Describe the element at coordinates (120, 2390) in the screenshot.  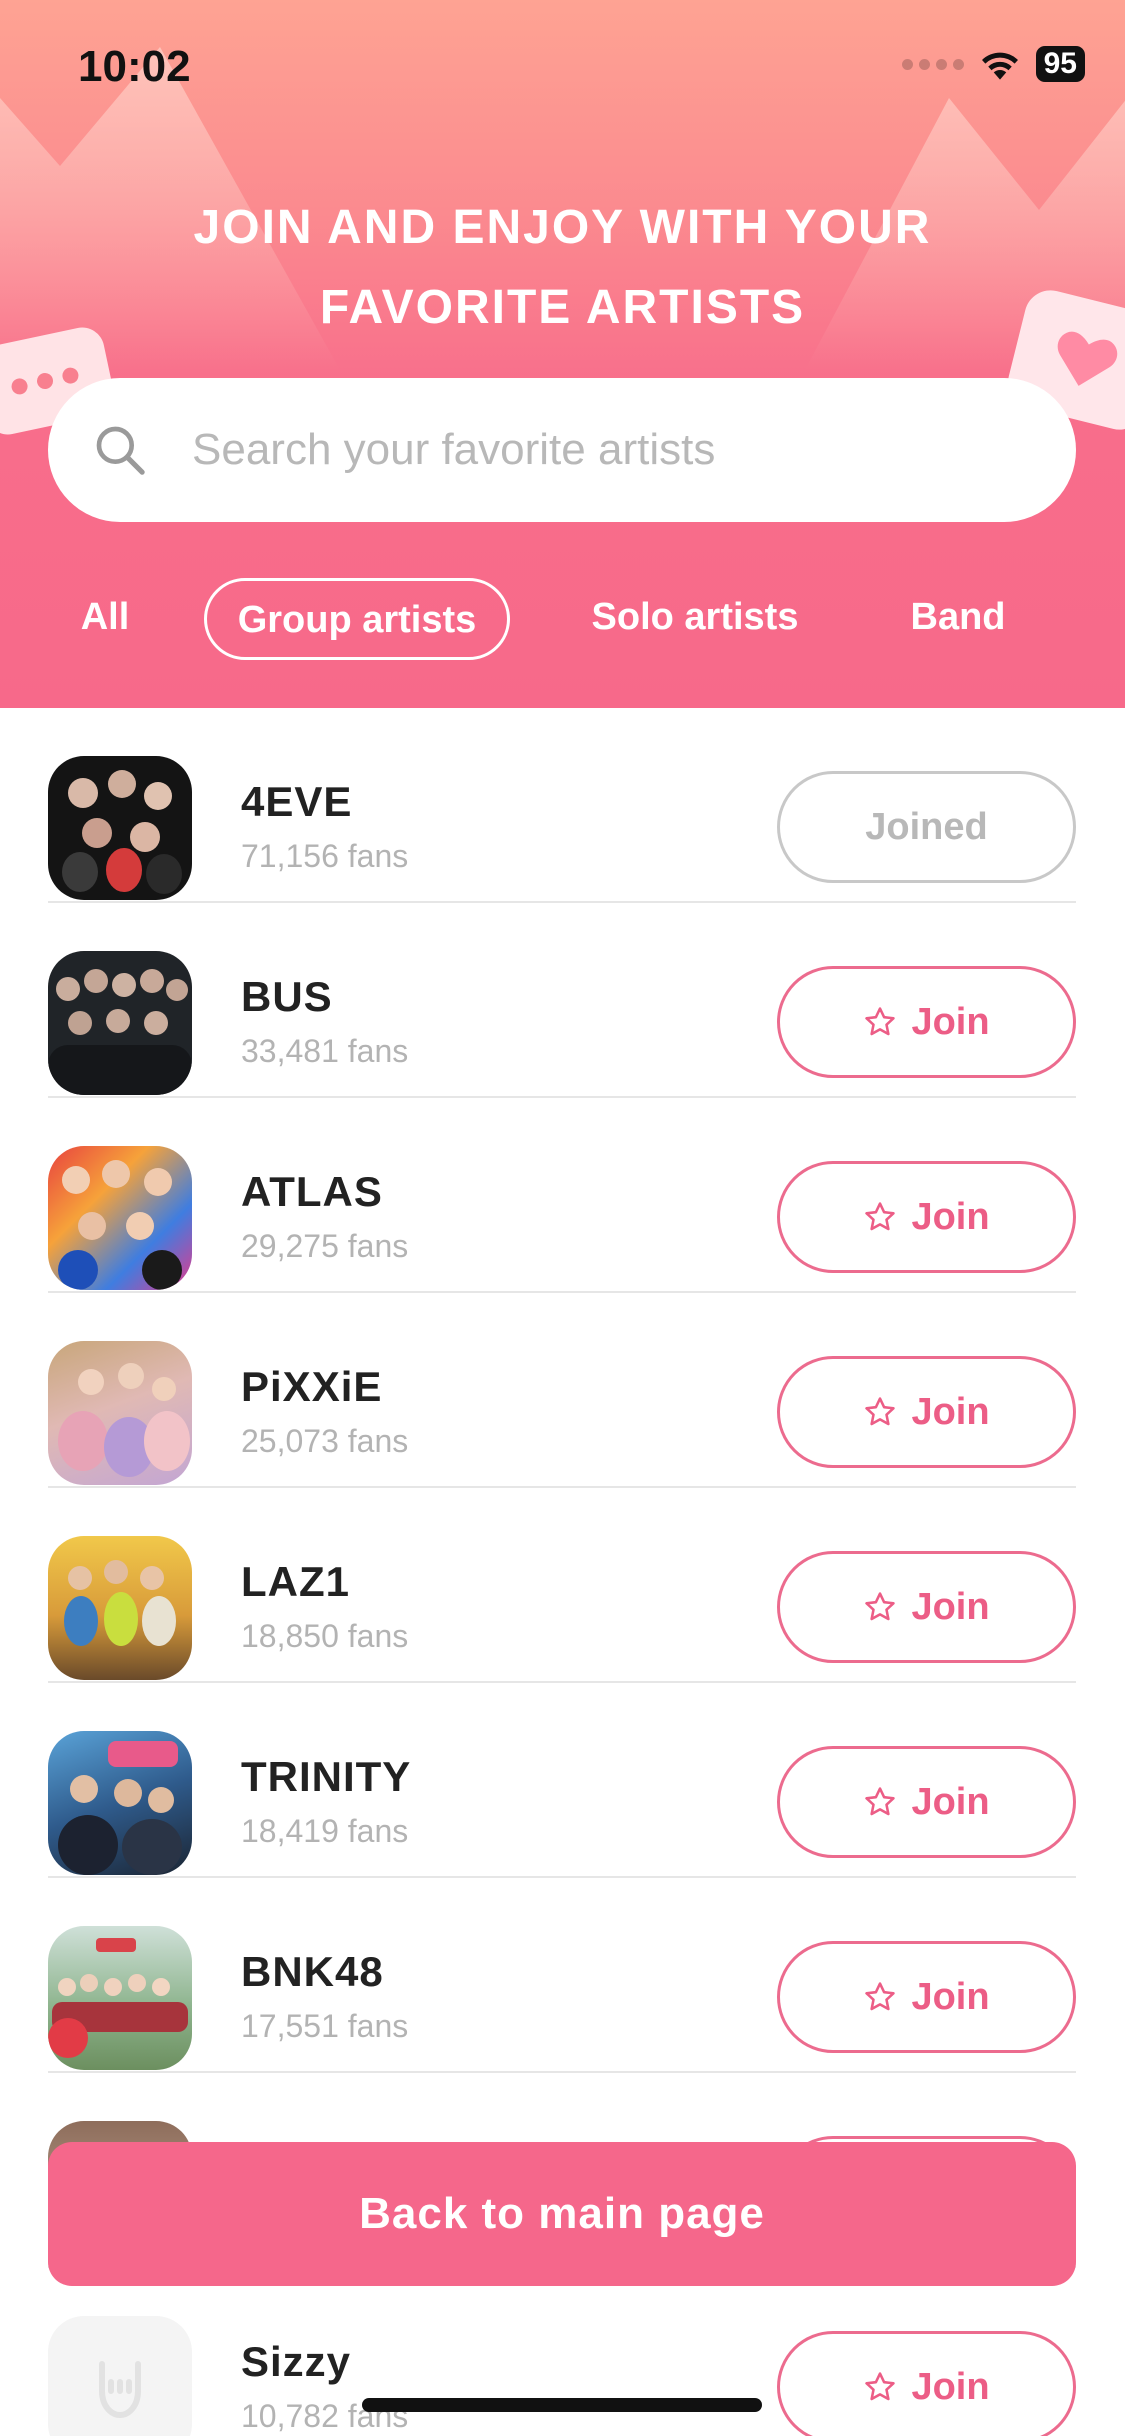
I see `rock-hand-icon` at that location.